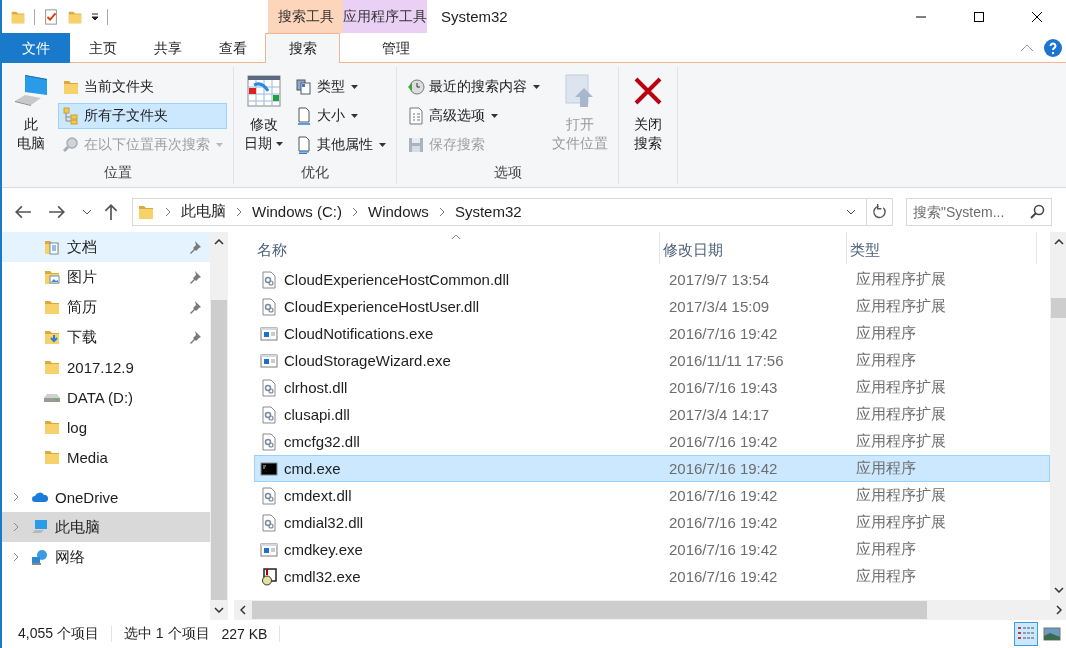 The image size is (1066, 648). What do you see at coordinates (106, 397) in the screenshot?
I see `nav-item: DATA (D:)` at bounding box center [106, 397].